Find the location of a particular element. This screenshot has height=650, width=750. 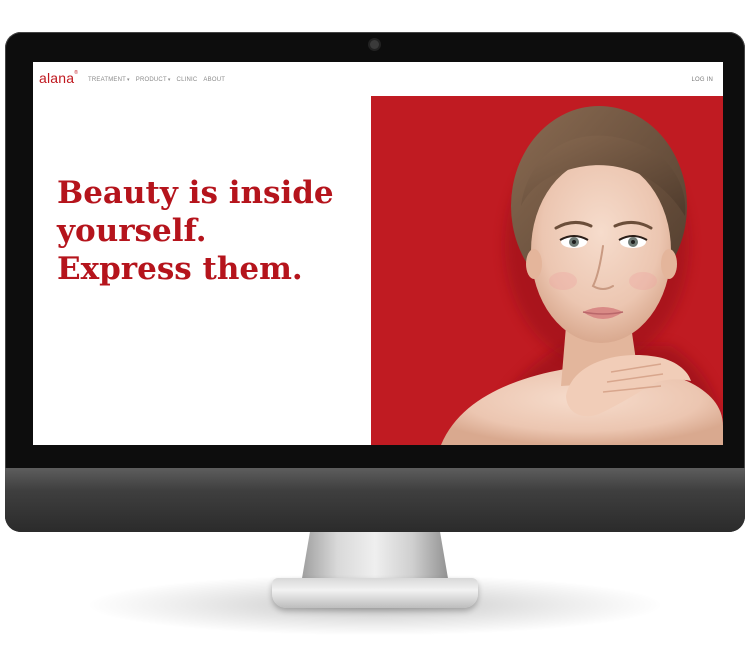

headline-line: Beauty is inside is located at coordinates (195, 193).